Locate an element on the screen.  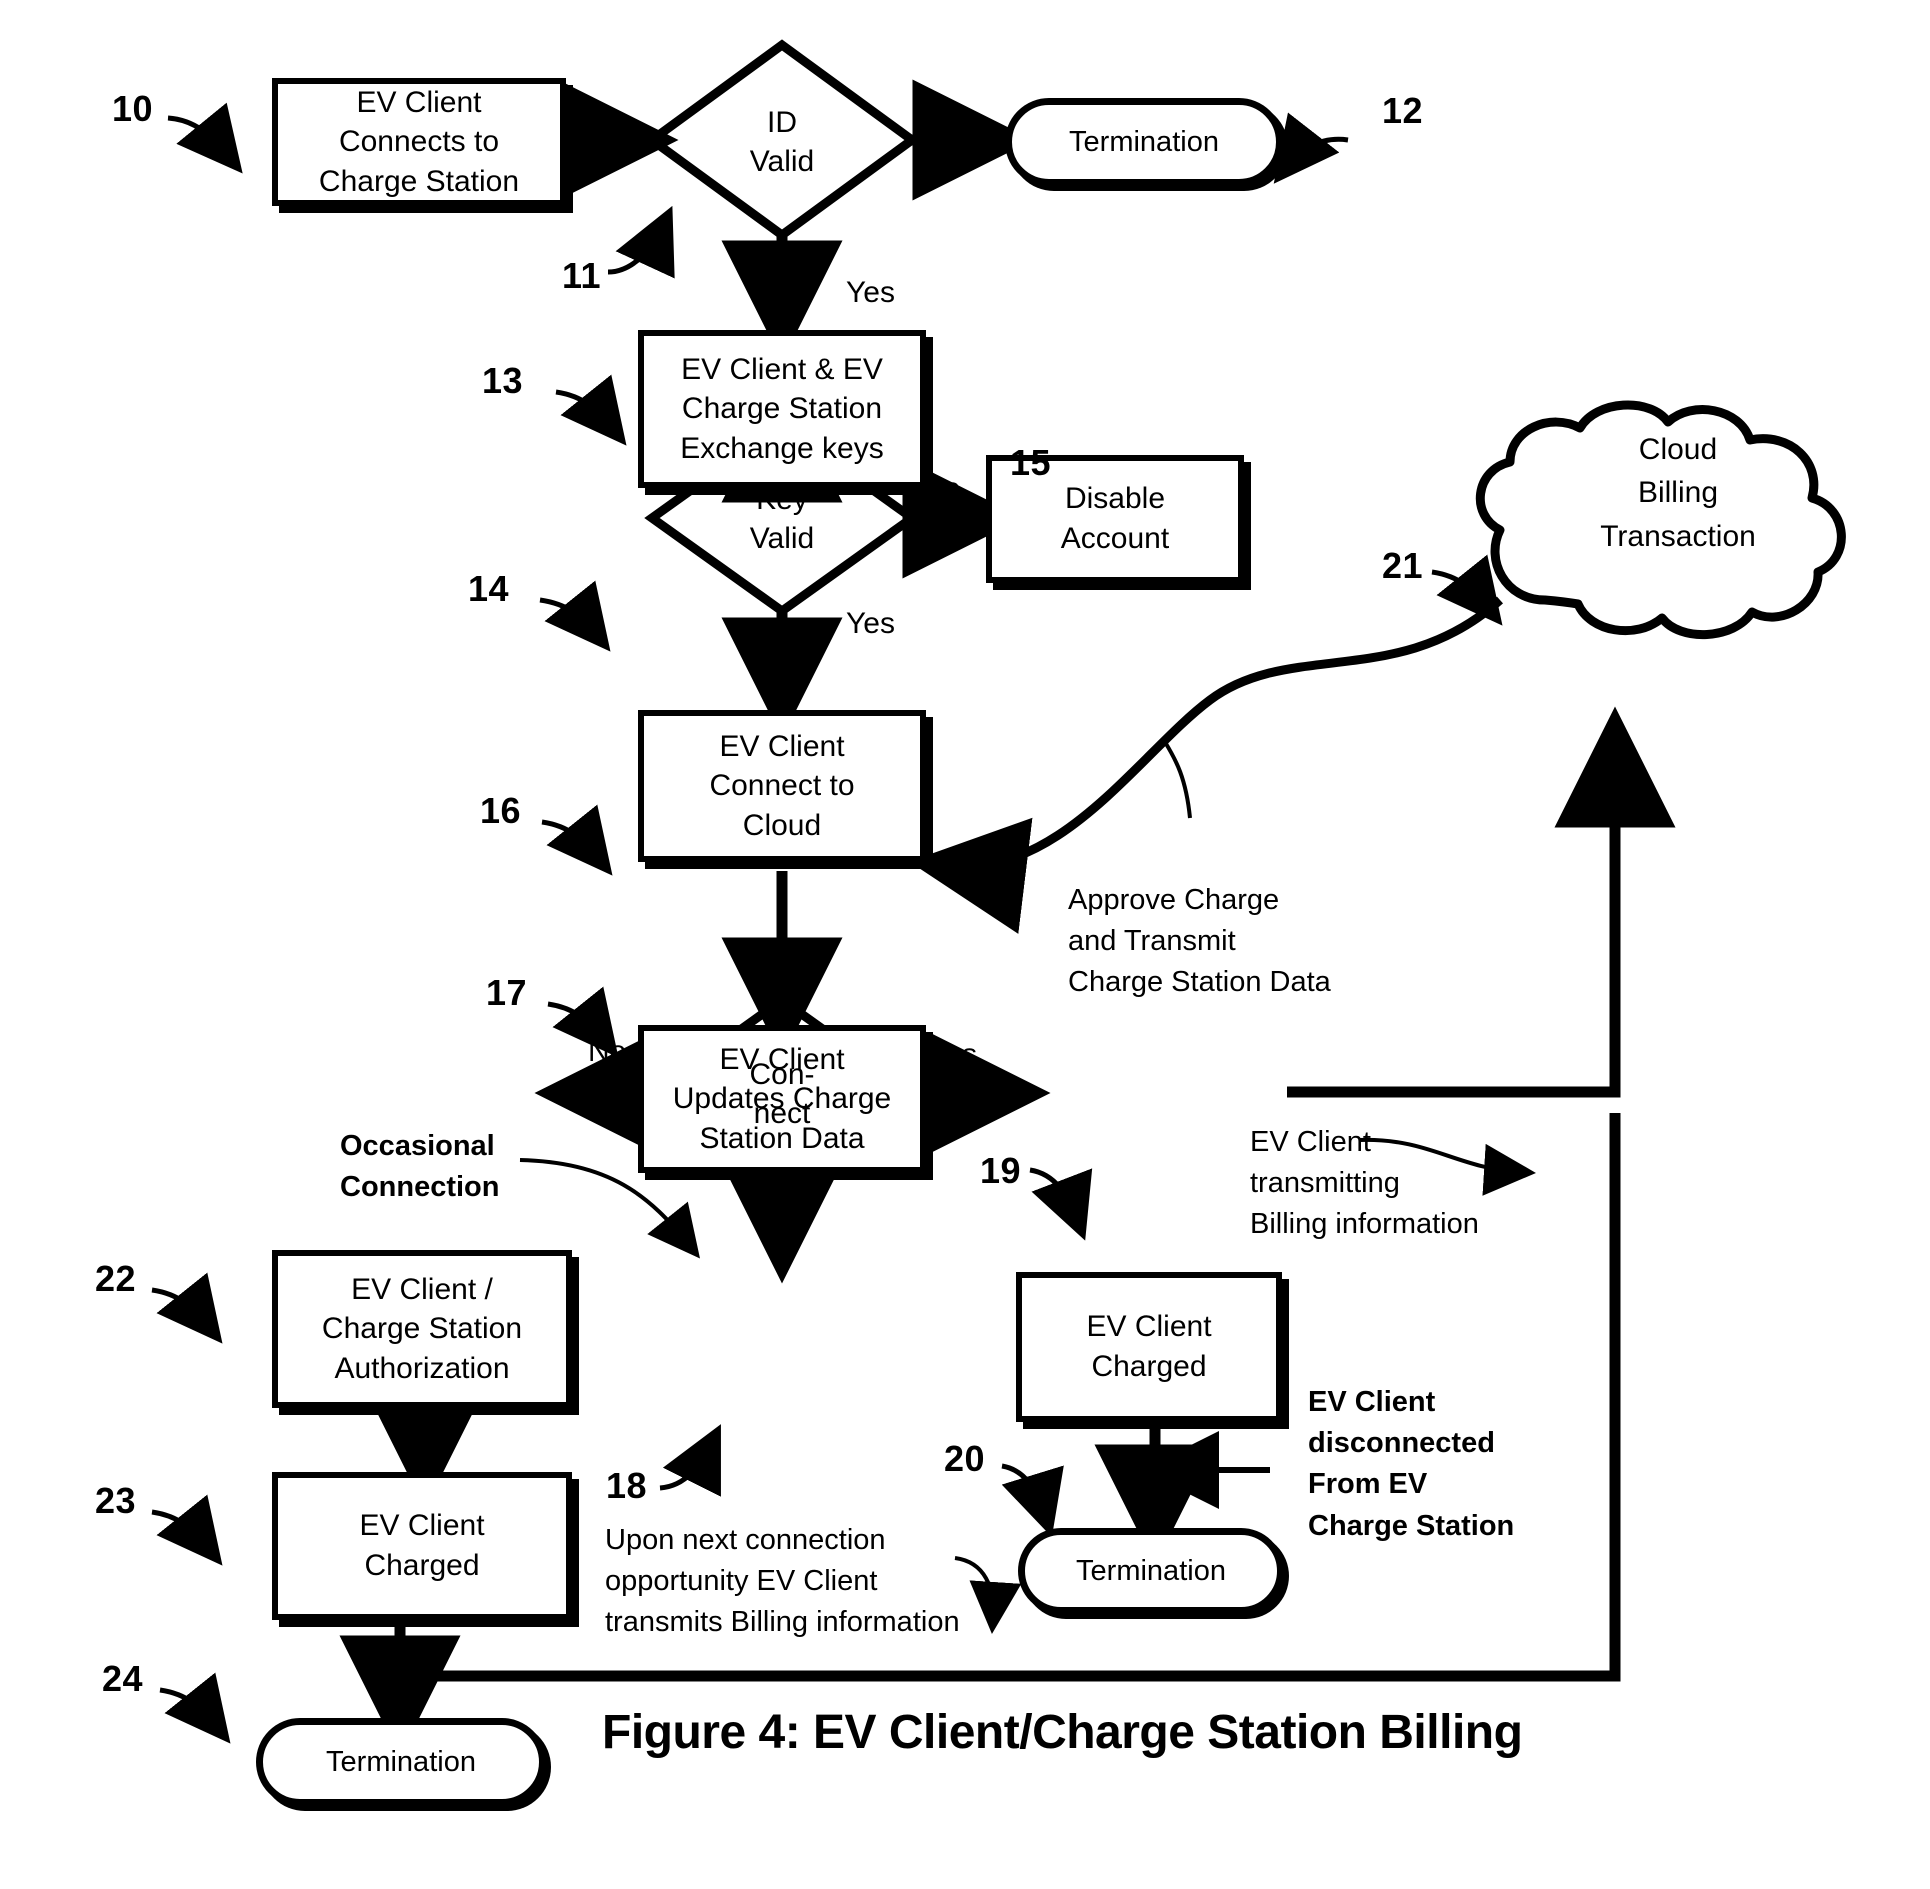
node-cloud-billing: Cloud Billing Transaction is located at coordinates (1678, 493).